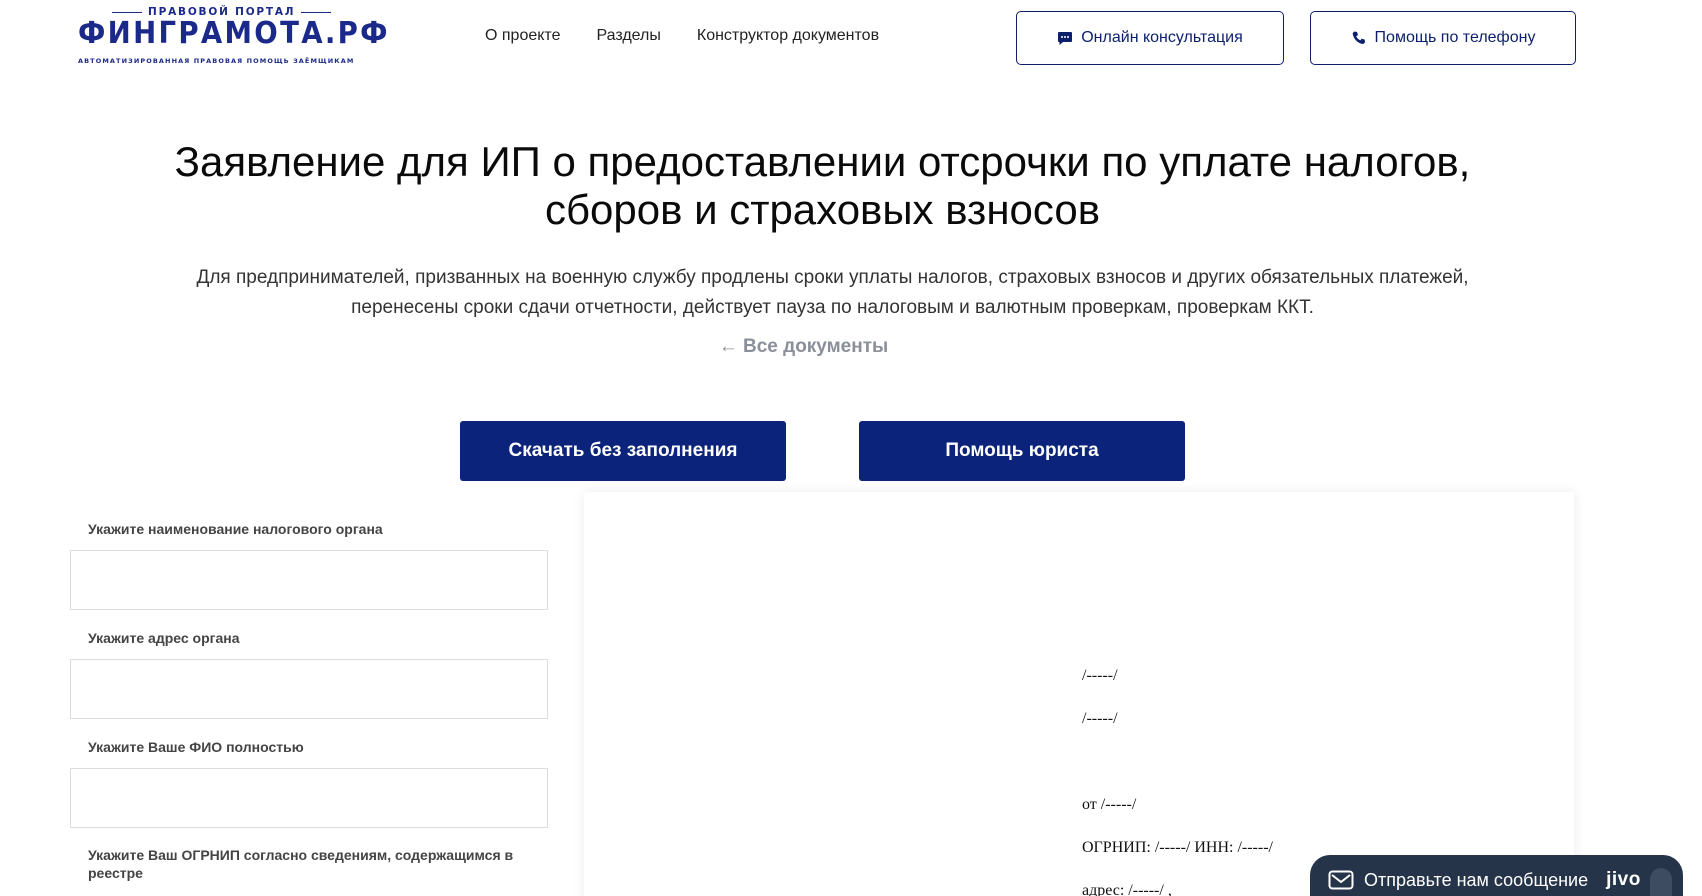 This screenshot has width=1702, height=896. I want to click on phone-icon, so click(1358, 37).